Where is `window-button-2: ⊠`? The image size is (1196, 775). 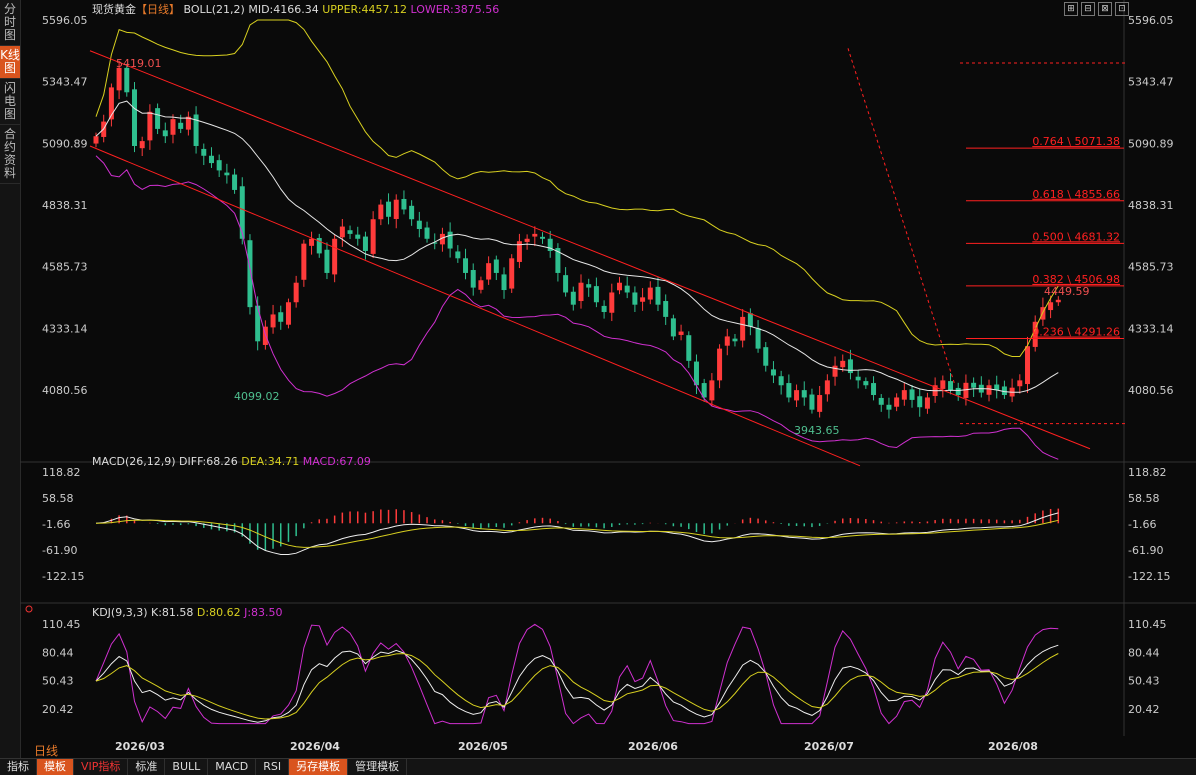 window-button-2: ⊠ is located at coordinates (1105, 9).